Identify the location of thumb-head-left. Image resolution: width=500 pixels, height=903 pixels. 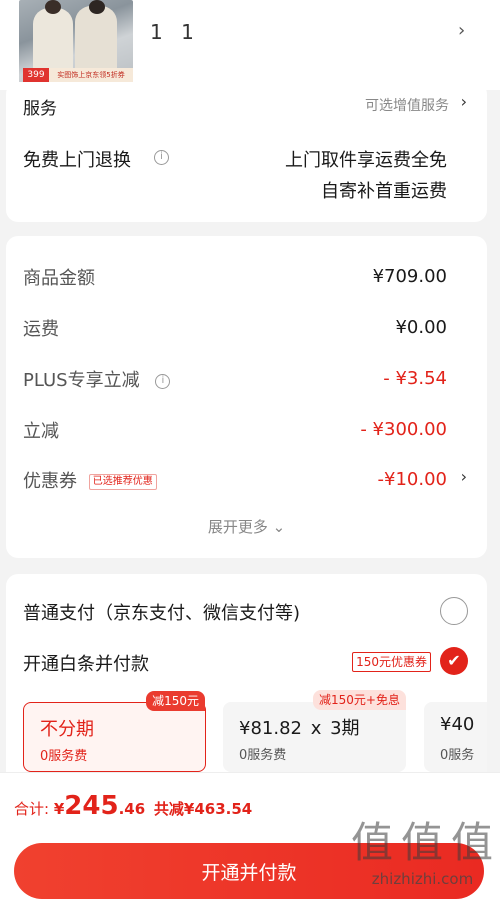
(53, 7).